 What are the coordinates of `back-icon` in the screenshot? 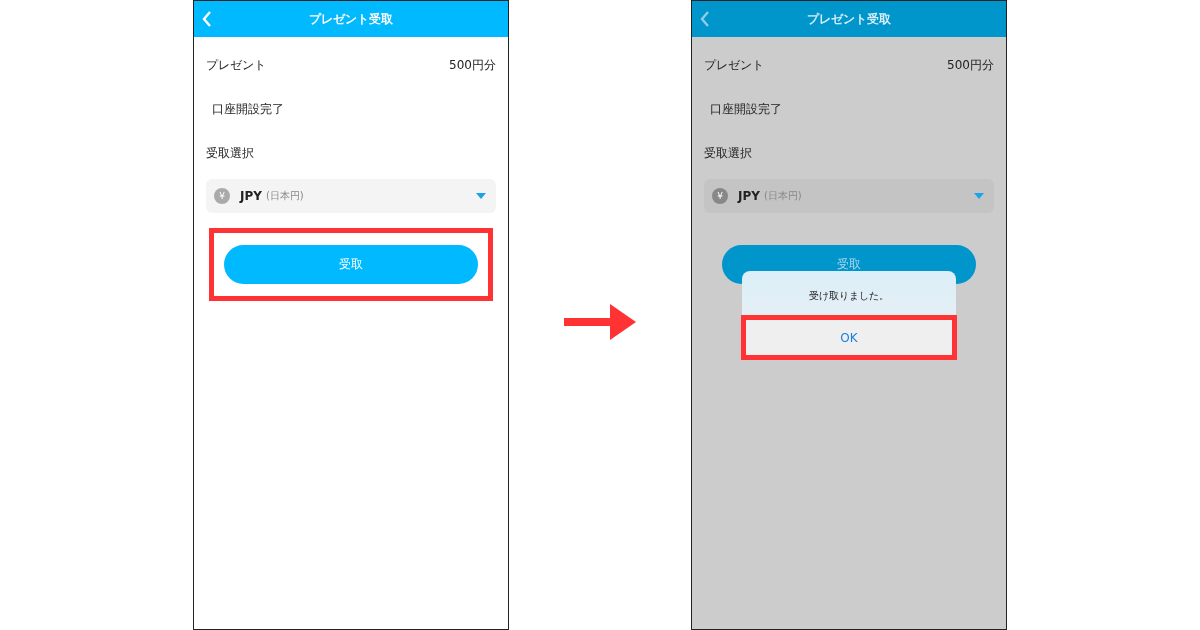 It's located at (705, 19).